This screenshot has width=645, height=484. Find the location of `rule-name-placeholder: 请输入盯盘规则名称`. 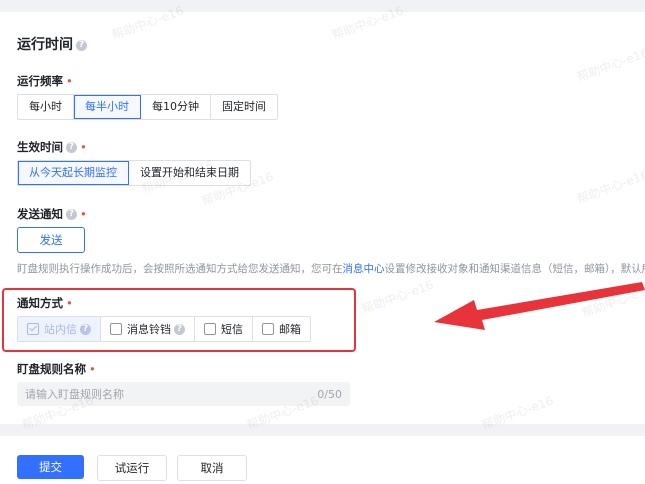

rule-name-placeholder: 请输入盯盘规则名称 is located at coordinates (74, 394).